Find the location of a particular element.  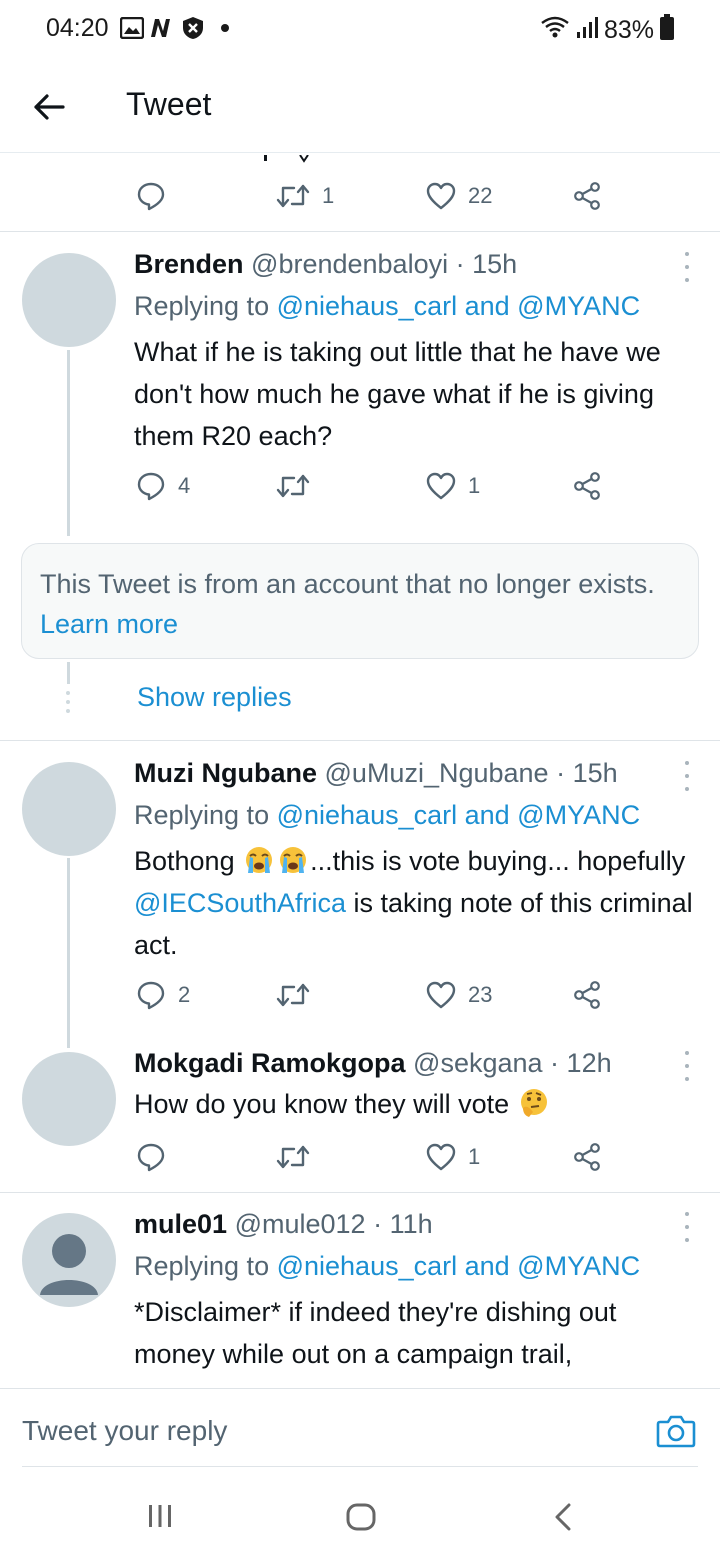

camera-icon is located at coordinates (676, 1431).